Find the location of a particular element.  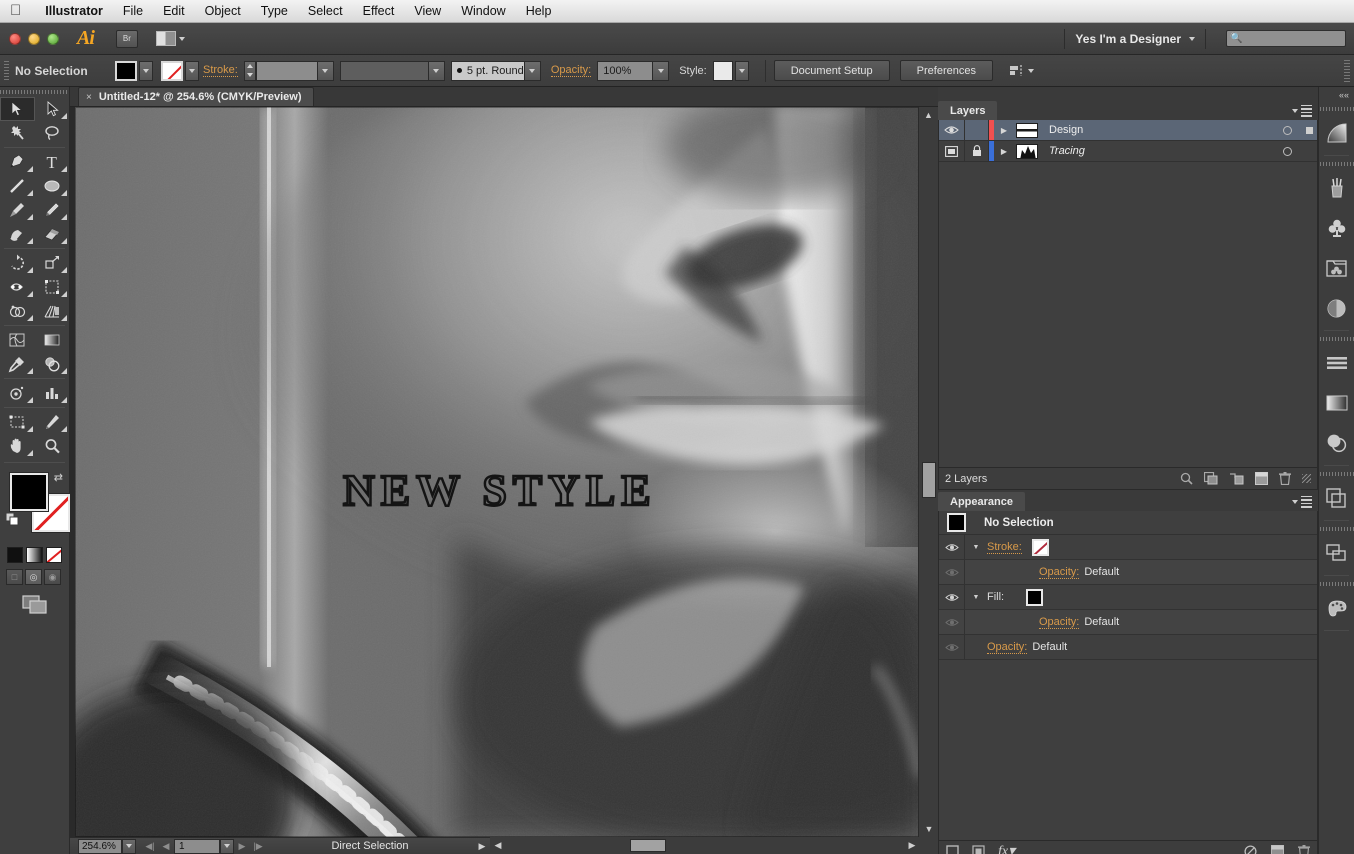

menu-effect: Effect is located at coordinates (379, 11).